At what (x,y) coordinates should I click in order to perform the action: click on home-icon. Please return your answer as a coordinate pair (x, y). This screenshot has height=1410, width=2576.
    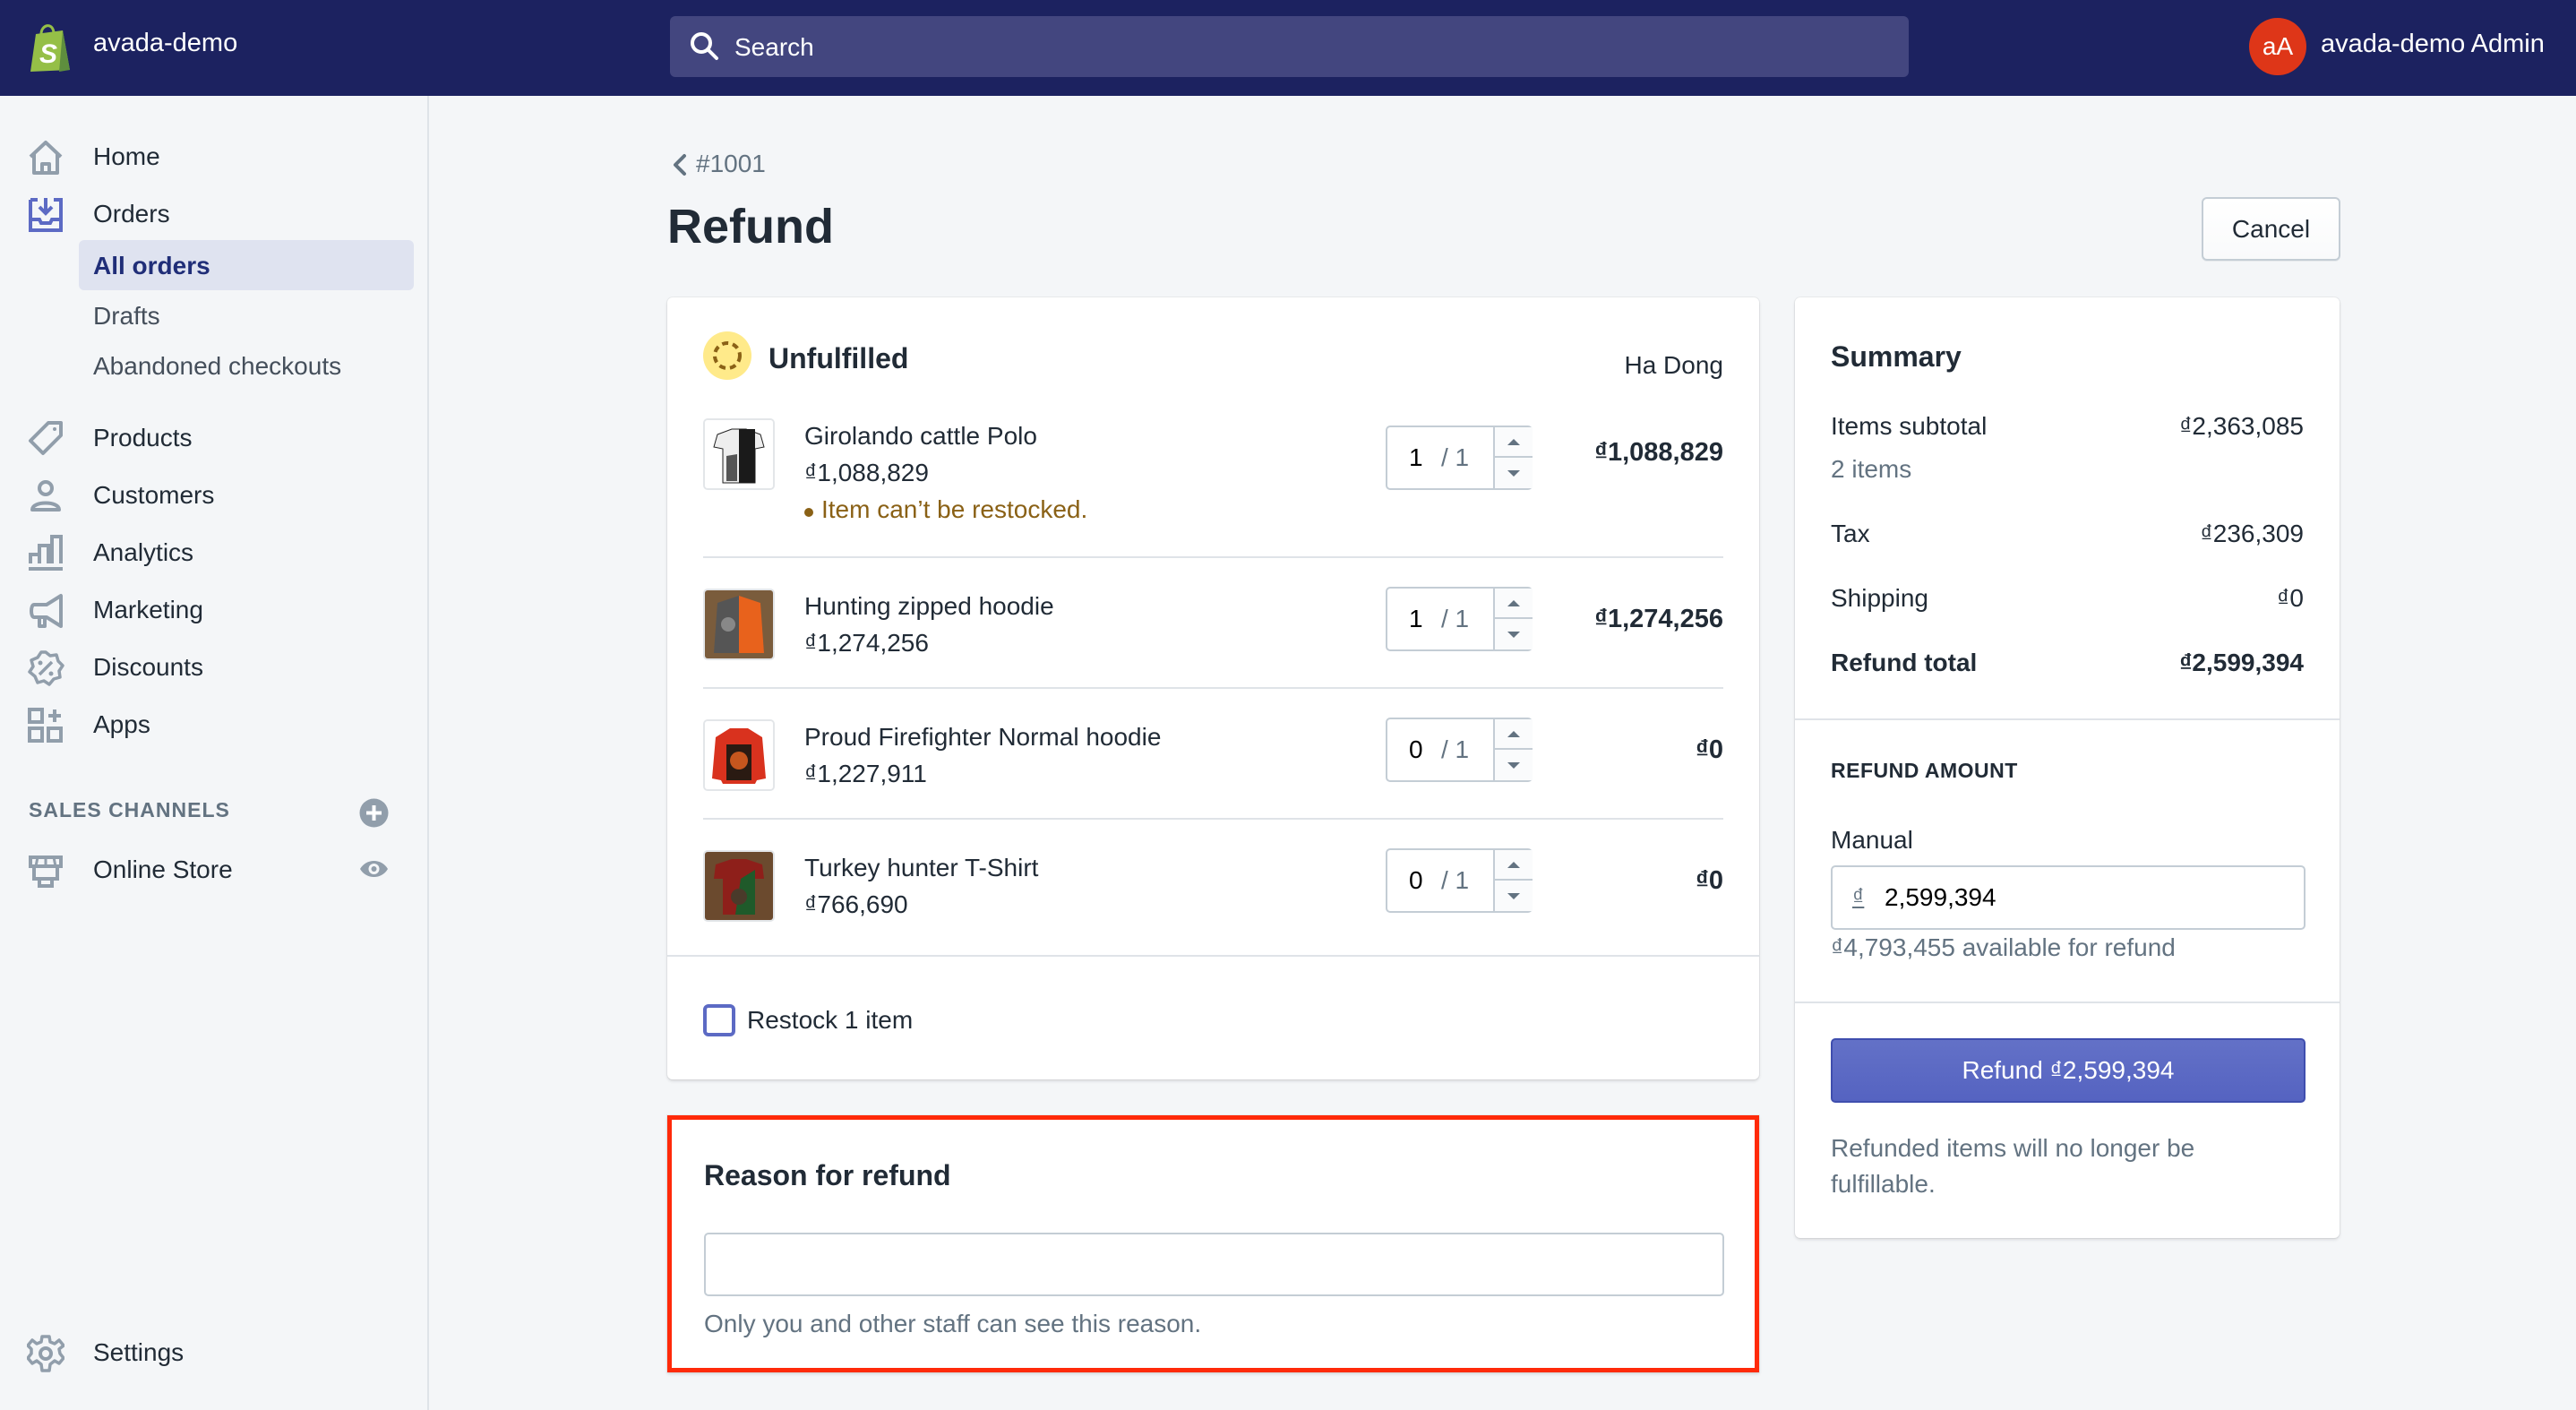
    Looking at the image, I should click on (46, 158).